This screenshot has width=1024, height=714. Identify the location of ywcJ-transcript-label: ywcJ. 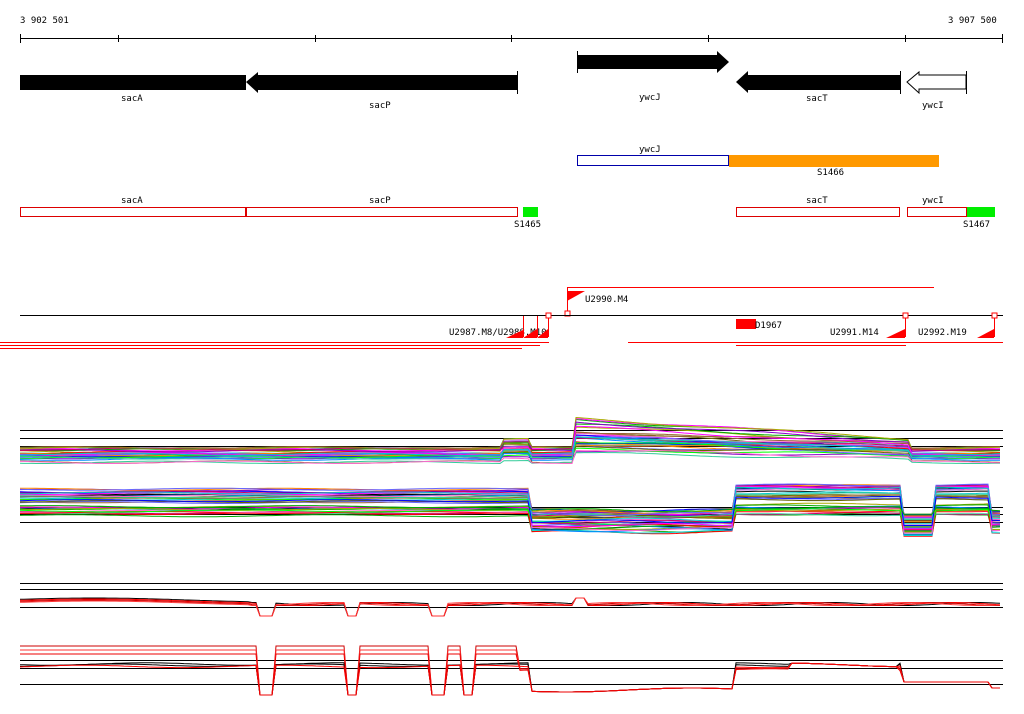
(650, 150).